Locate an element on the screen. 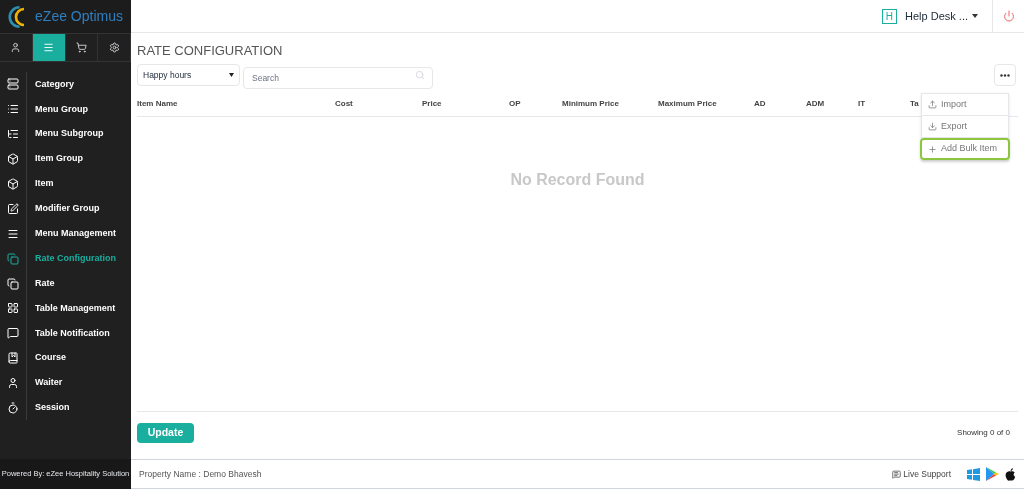  sidebar-item: Waiter is located at coordinates (65, 383).